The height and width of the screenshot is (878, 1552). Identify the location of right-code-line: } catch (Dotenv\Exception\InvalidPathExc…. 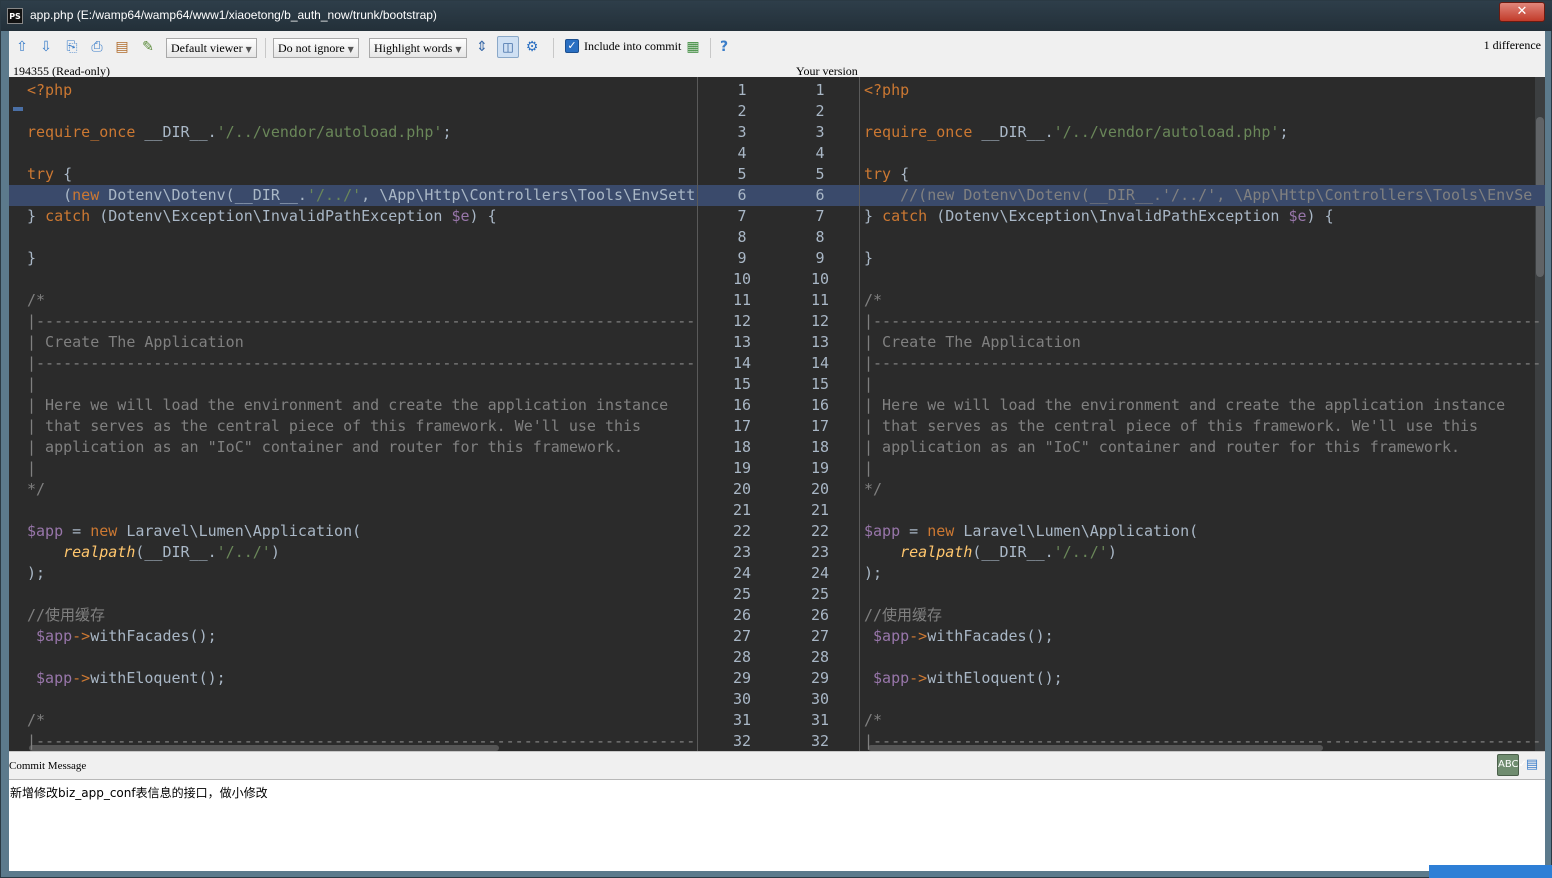
(1202, 216).